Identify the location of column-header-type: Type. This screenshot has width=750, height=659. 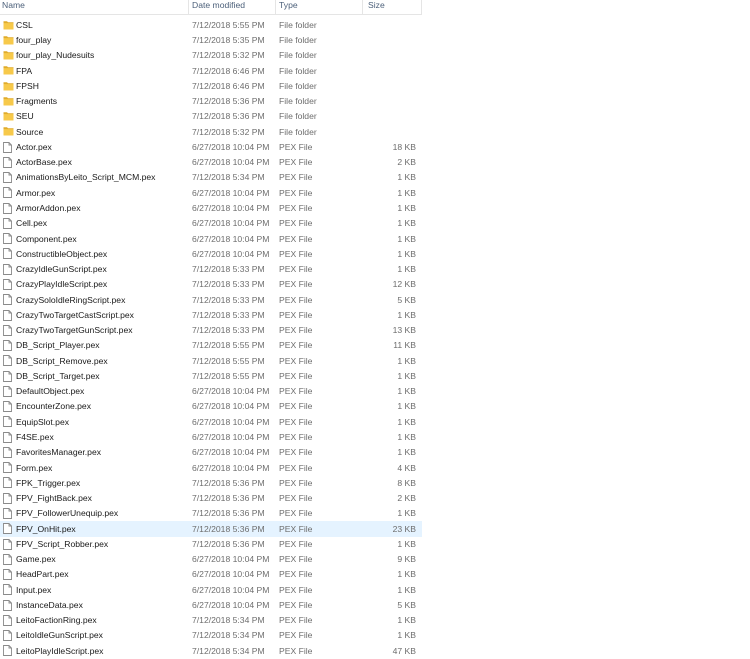
(288, 7).